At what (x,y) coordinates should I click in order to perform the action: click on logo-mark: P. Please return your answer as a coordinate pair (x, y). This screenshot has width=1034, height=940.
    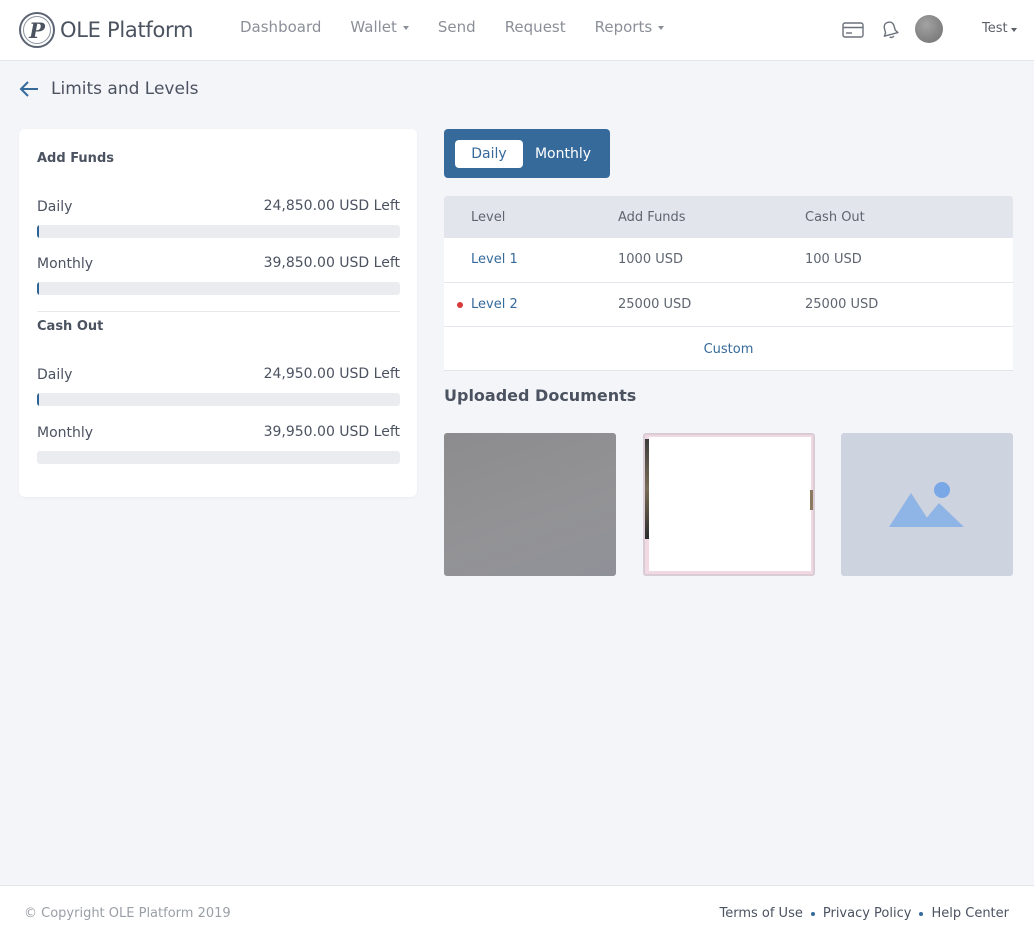
    Looking at the image, I should click on (37, 30).